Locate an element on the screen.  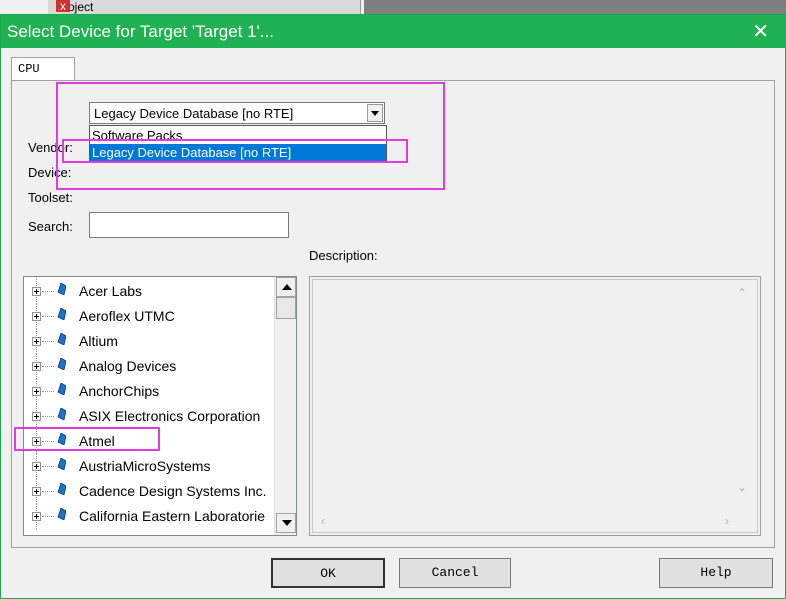
vendor-name: California Eastern Laboratorie is located at coordinates (172, 516).